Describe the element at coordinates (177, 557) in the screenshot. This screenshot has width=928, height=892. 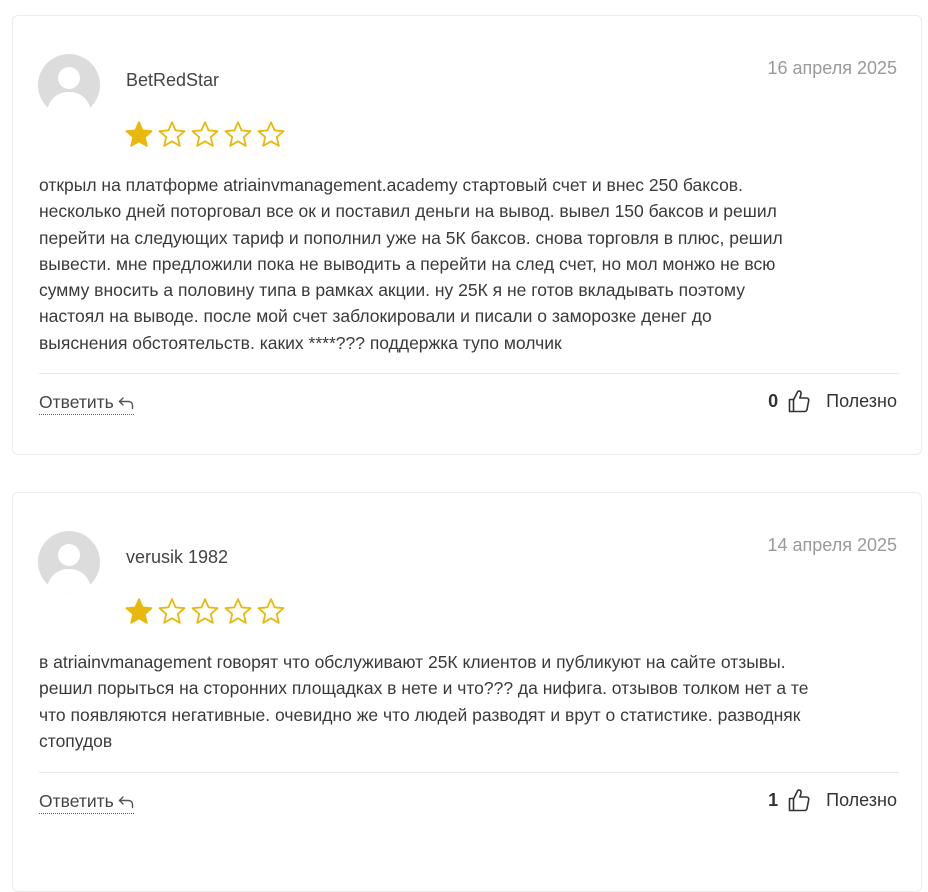
I see `review-author: verusik 1982` at that location.